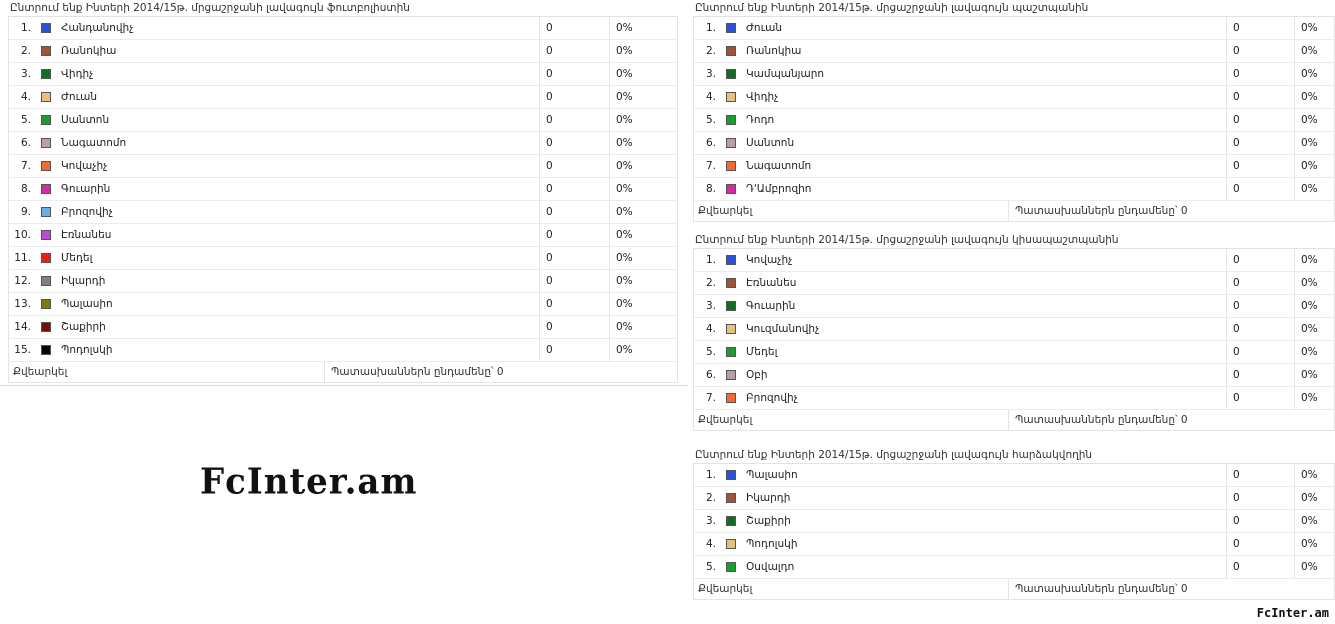 The image size is (1335, 624). I want to click on poll-option-row: 6. Սանտոն 0 0%, so click(1014, 143).